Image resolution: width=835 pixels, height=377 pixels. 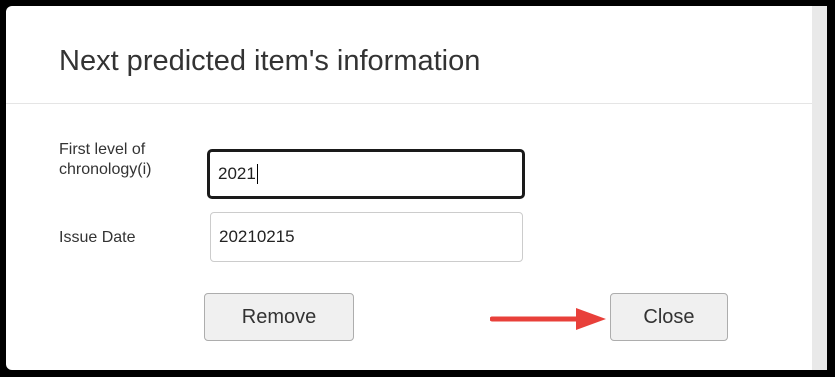 What do you see at coordinates (366, 237) in the screenshot?
I see `issue-date-input: 20210215` at bounding box center [366, 237].